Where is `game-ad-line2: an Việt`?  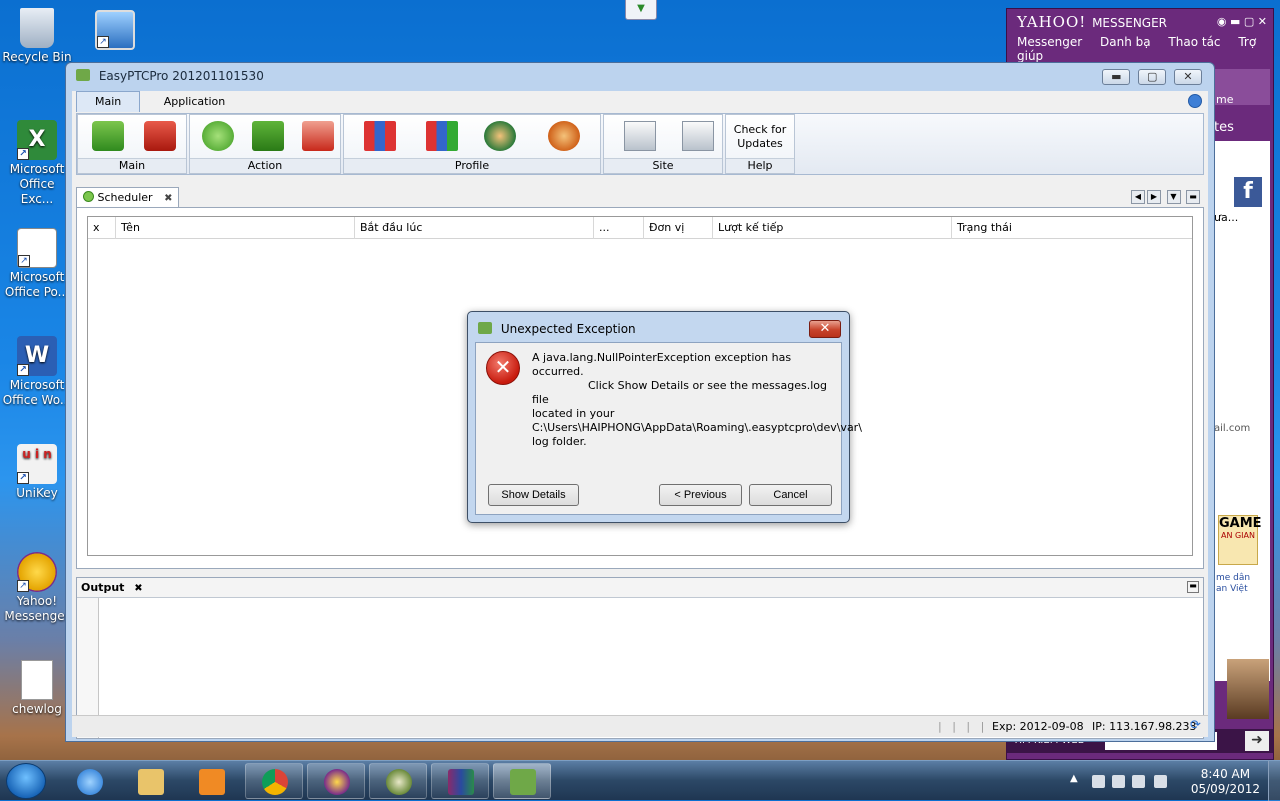 game-ad-line2: an Việt is located at coordinates (1232, 589).